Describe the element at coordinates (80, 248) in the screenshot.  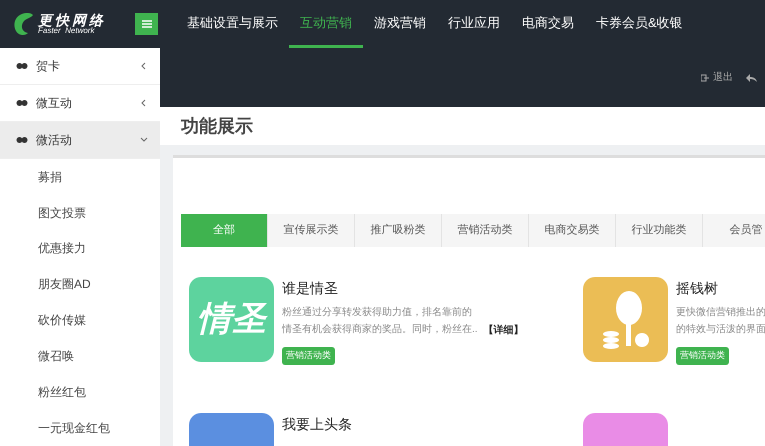
I see `sidebar-subitem: 优惠接力` at that location.